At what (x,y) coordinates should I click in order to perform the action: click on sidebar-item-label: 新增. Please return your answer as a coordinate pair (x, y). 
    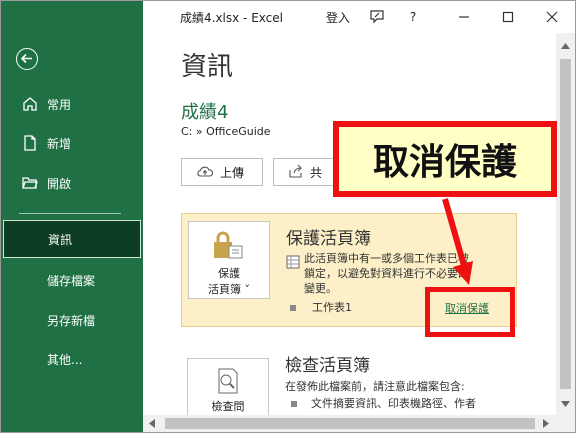
    Looking at the image, I should click on (59, 143).